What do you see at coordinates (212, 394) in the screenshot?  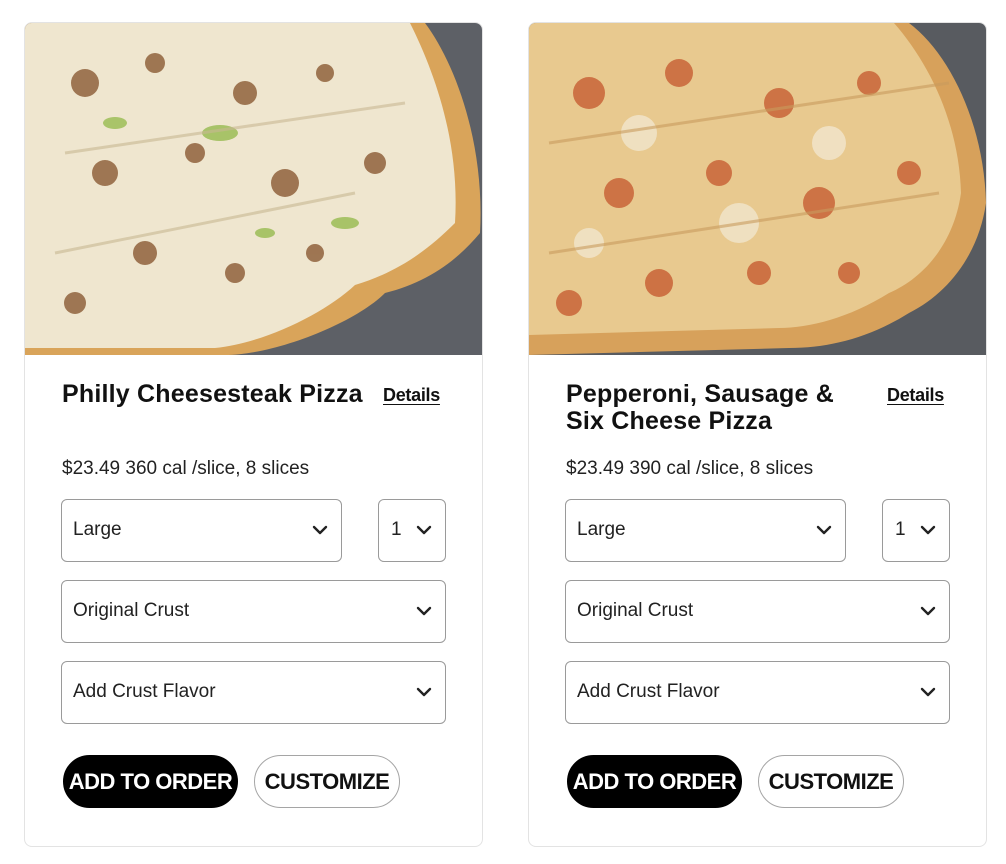 I see `product-title: Philly Cheesesteak Pizza` at bounding box center [212, 394].